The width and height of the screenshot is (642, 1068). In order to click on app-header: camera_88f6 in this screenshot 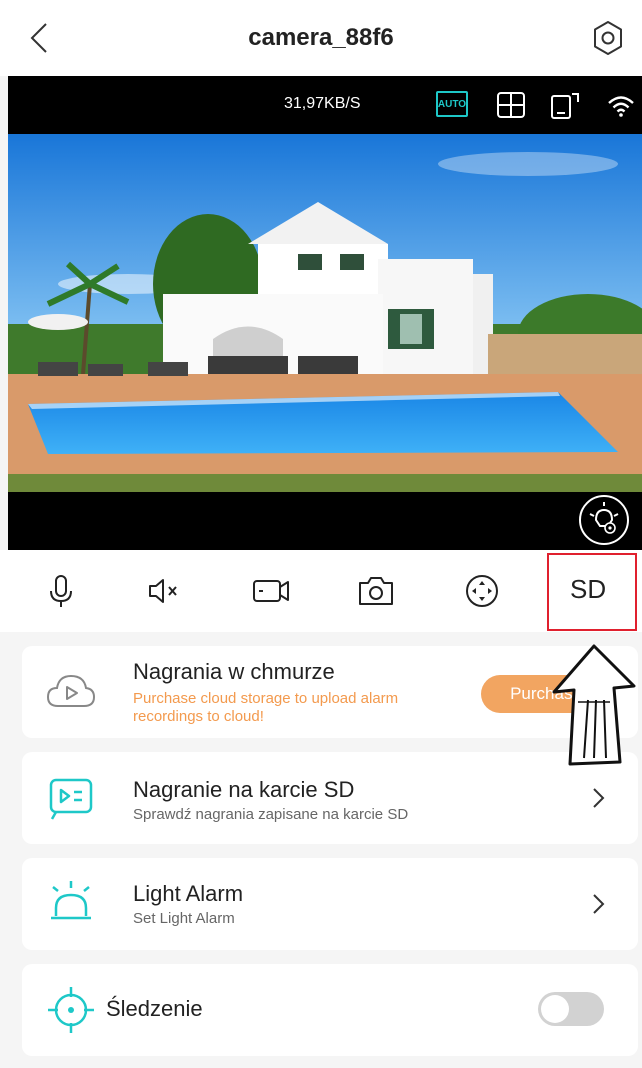, I will do `click(321, 38)`.